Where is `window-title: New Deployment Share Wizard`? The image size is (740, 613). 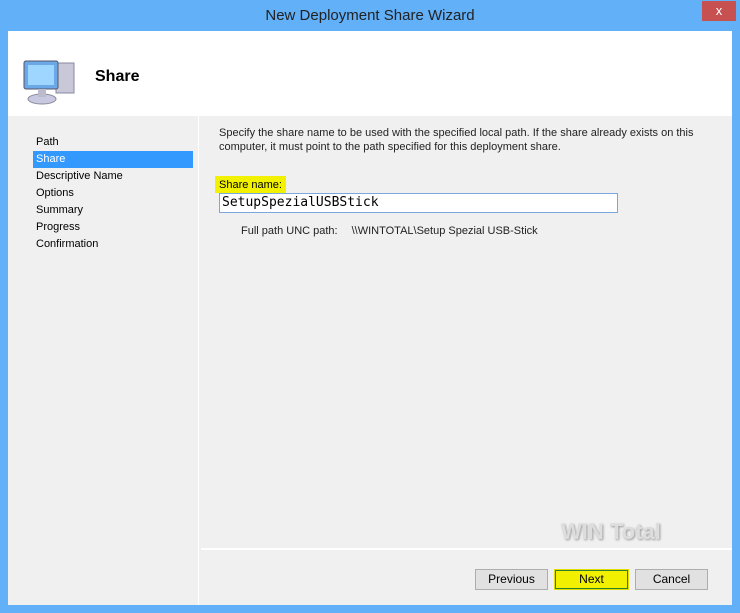
window-title: New Deployment Share Wizard is located at coordinates (370, 15).